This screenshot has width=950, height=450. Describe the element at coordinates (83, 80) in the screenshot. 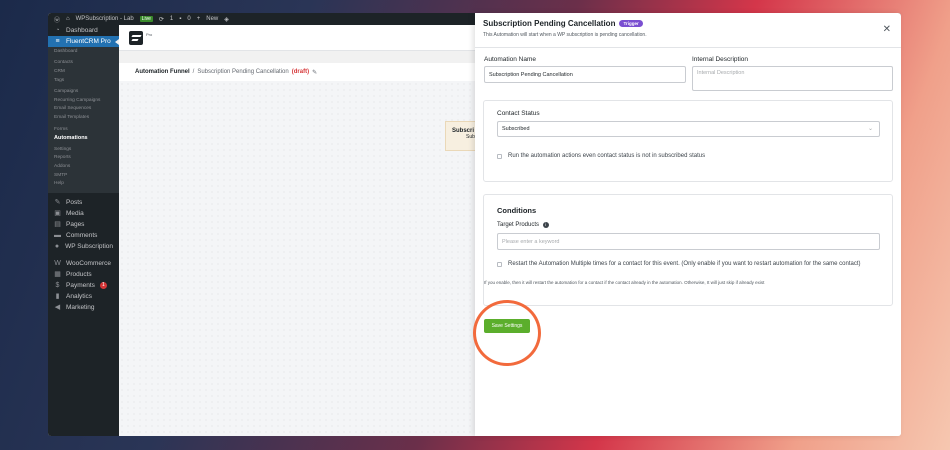

I see `submenu-tags: Tags` at that location.